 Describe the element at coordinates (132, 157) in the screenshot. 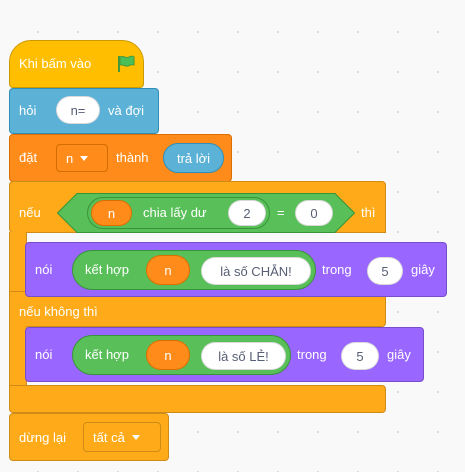

I see `set-to-label: thành` at that location.